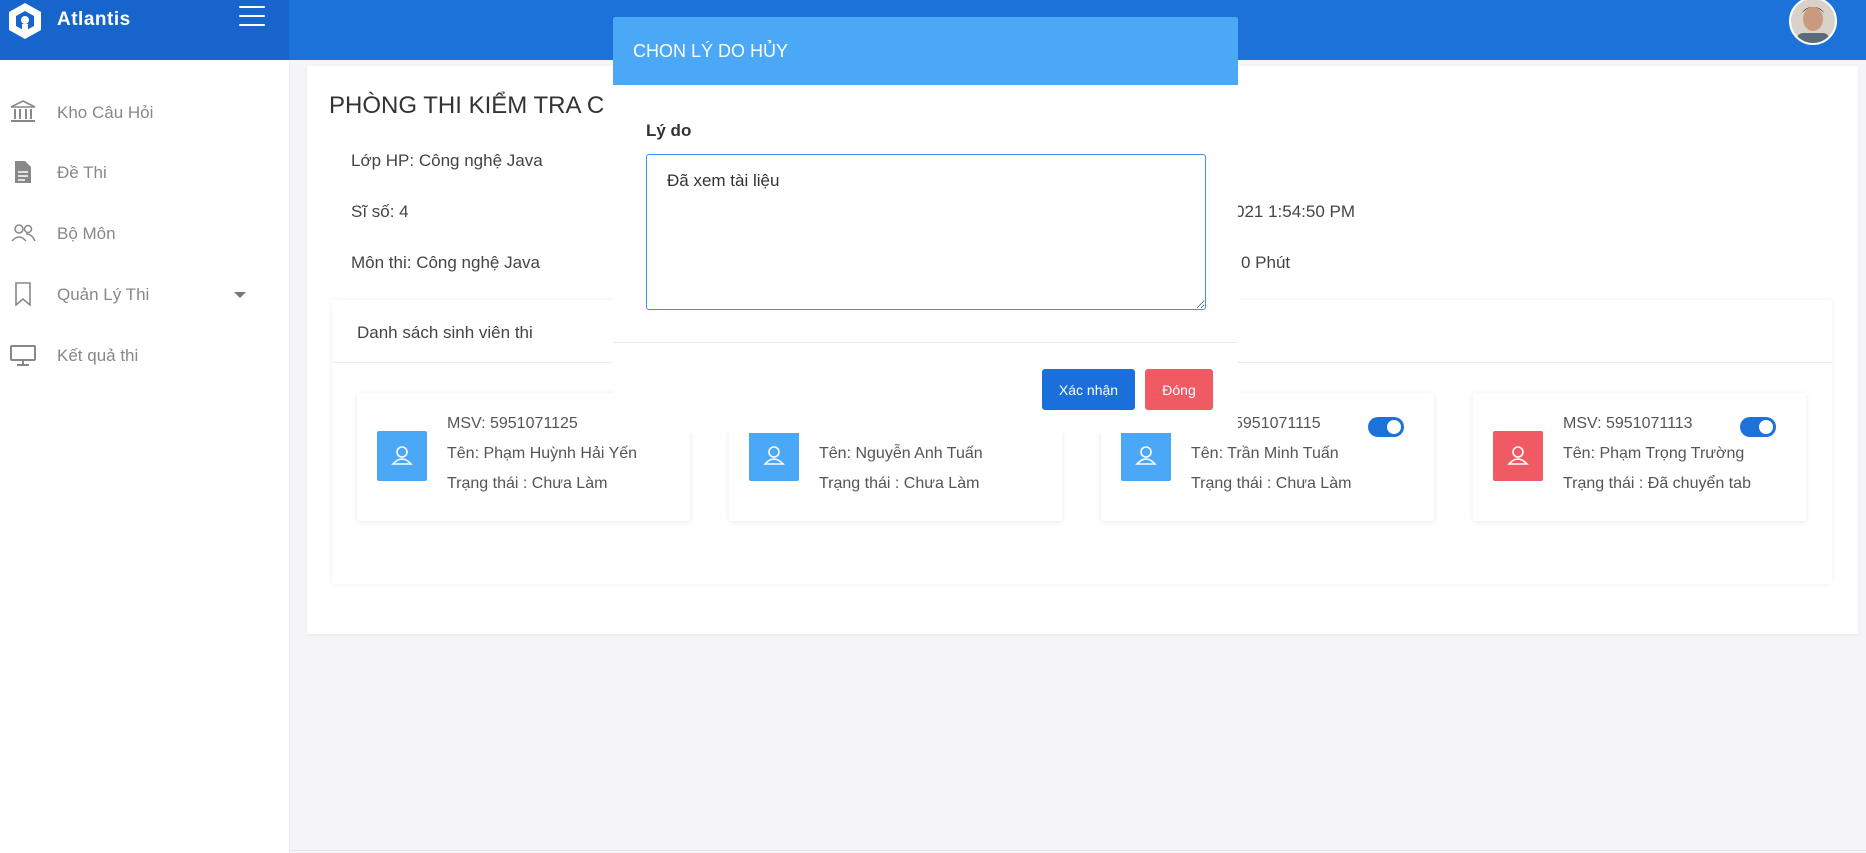 The image size is (1866, 853). Describe the element at coordinates (23, 355) in the screenshot. I see `monitor-icon` at that location.